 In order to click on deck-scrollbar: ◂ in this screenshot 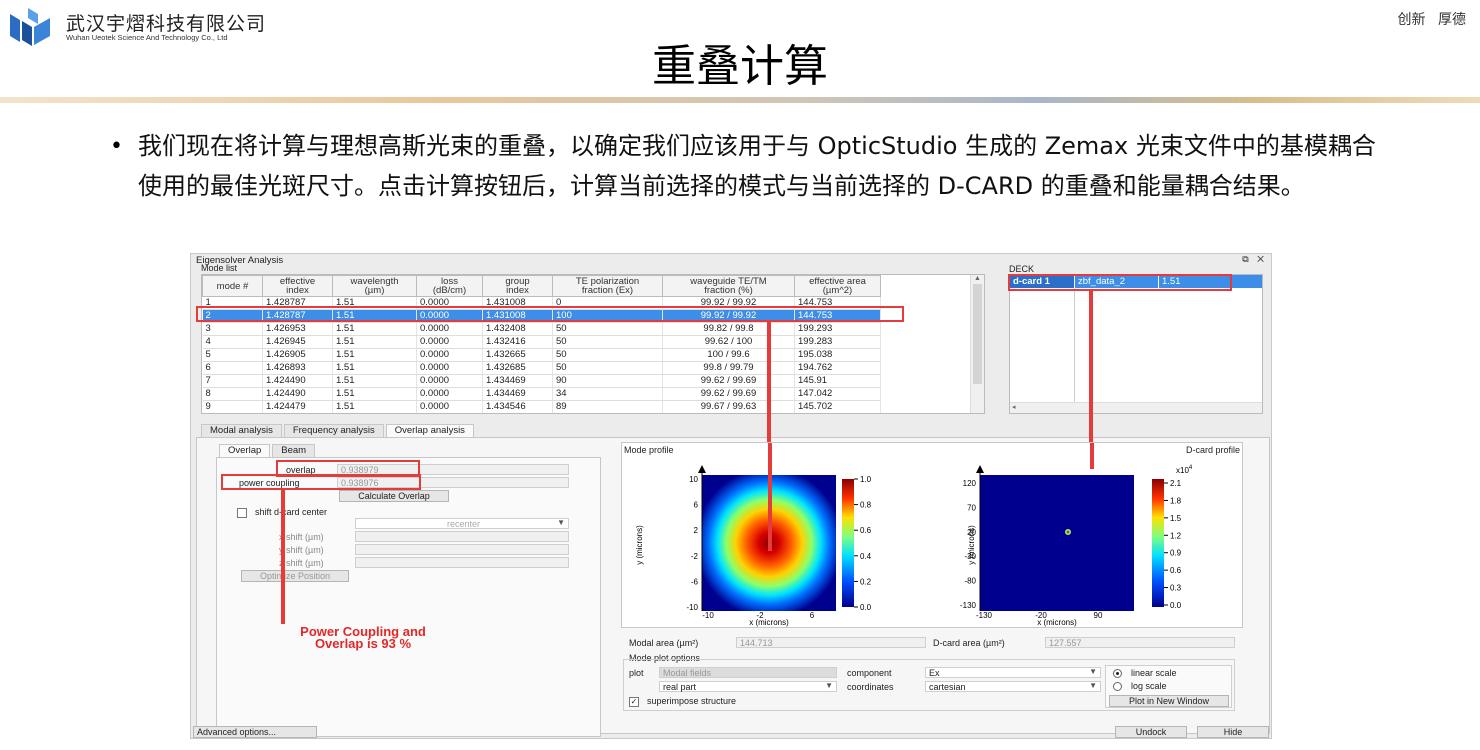, I will do `click(1136, 407)`.